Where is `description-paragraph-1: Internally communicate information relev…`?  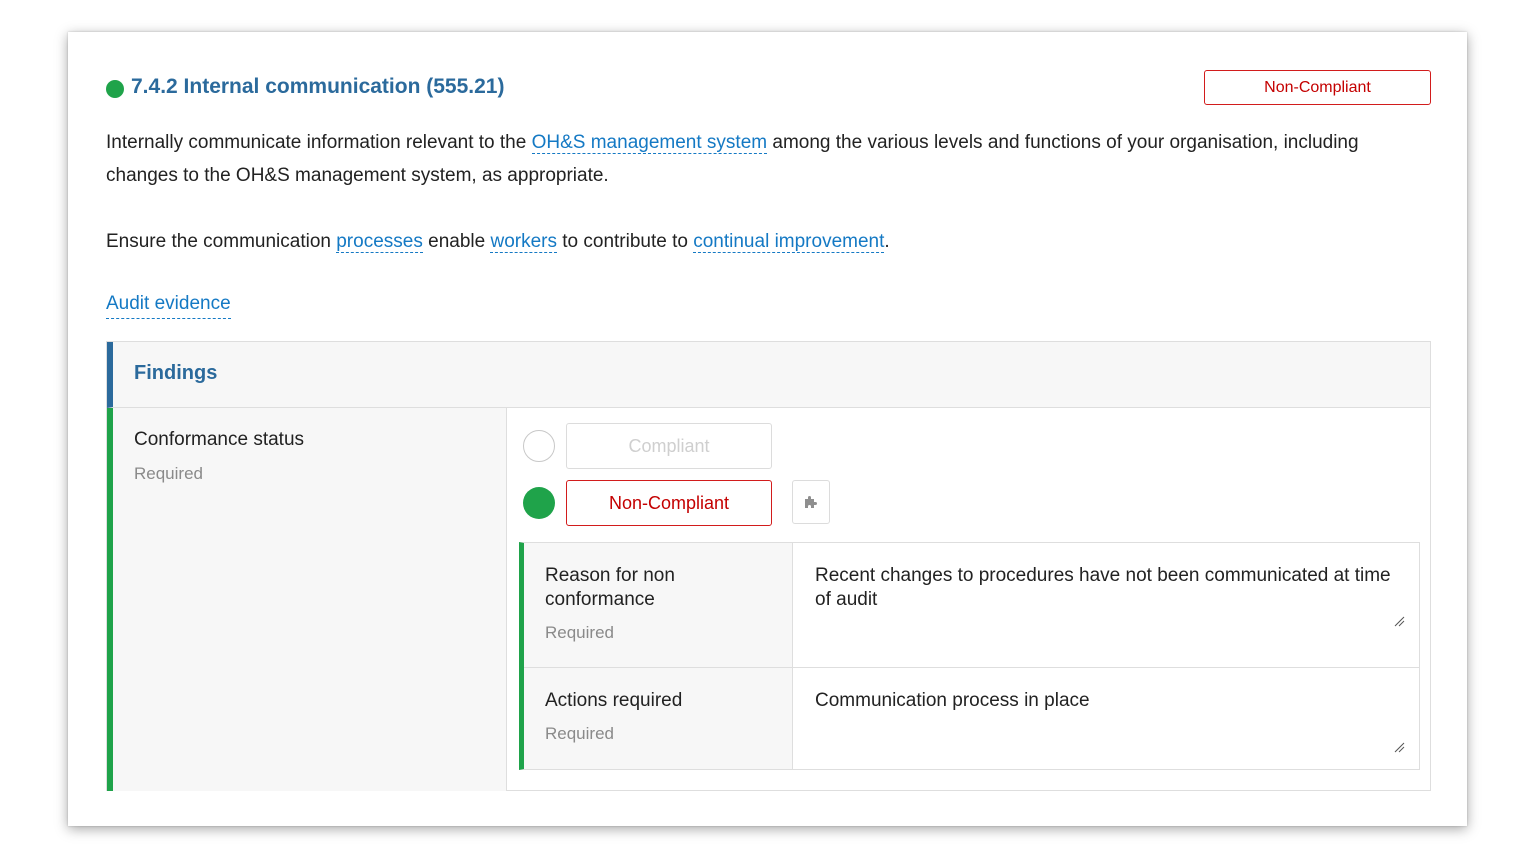
description-paragraph-1: Internally communicate information relev… is located at coordinates (768, 159).